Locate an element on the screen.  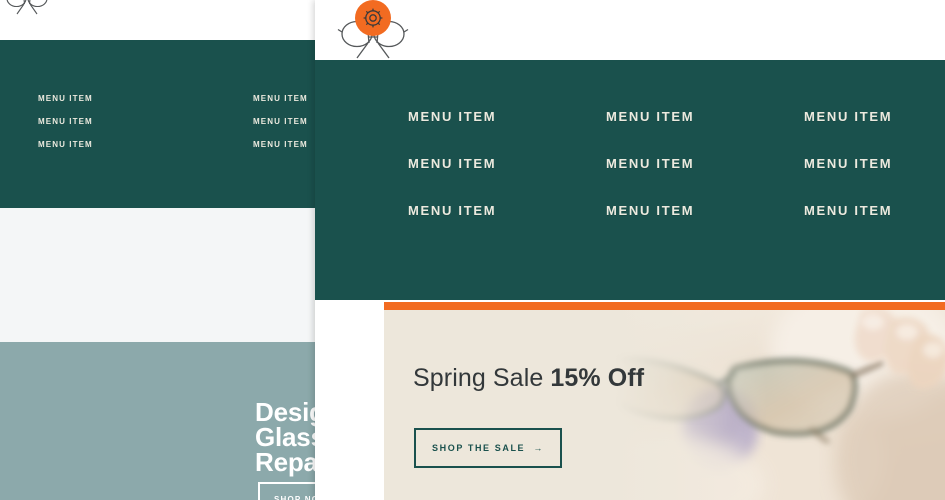
shop-the-sale-text: SHOP THE SALE is located at coordinates (479, 448).